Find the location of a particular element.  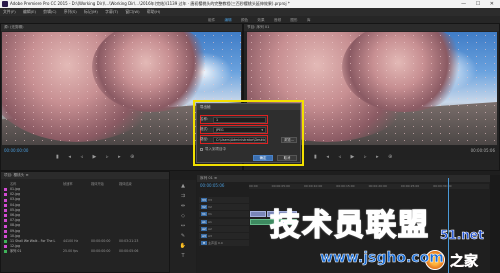

dialog-title: 导出帧 is located at coordinates (248, 107).